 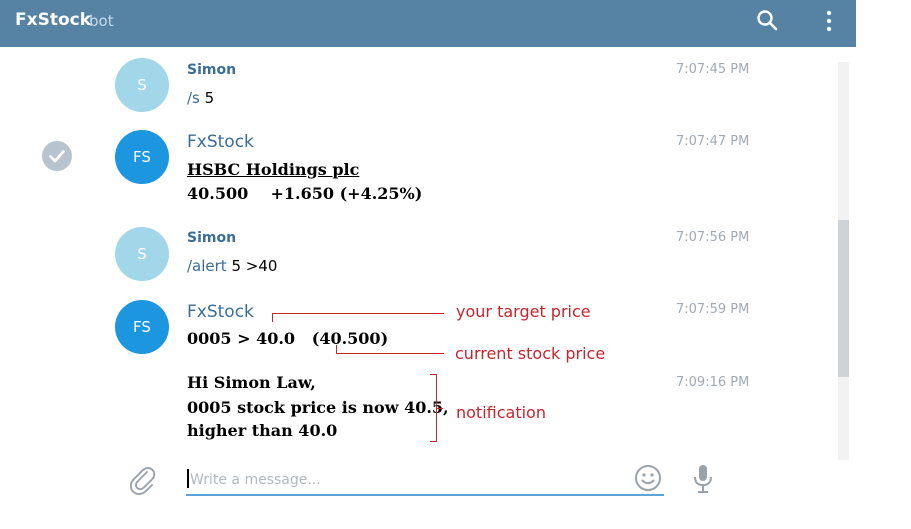 What do you see at coordinates (713, 237) in the screenshot?
I see `message-time: 7:07:56 PM` at bounding box center [713, 237].